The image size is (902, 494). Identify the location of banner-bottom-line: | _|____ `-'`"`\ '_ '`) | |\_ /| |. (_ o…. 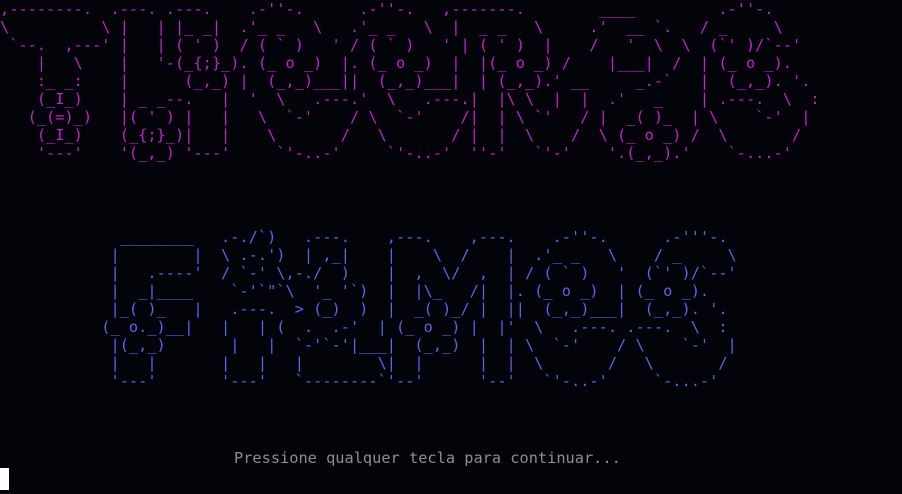
(355, 291).